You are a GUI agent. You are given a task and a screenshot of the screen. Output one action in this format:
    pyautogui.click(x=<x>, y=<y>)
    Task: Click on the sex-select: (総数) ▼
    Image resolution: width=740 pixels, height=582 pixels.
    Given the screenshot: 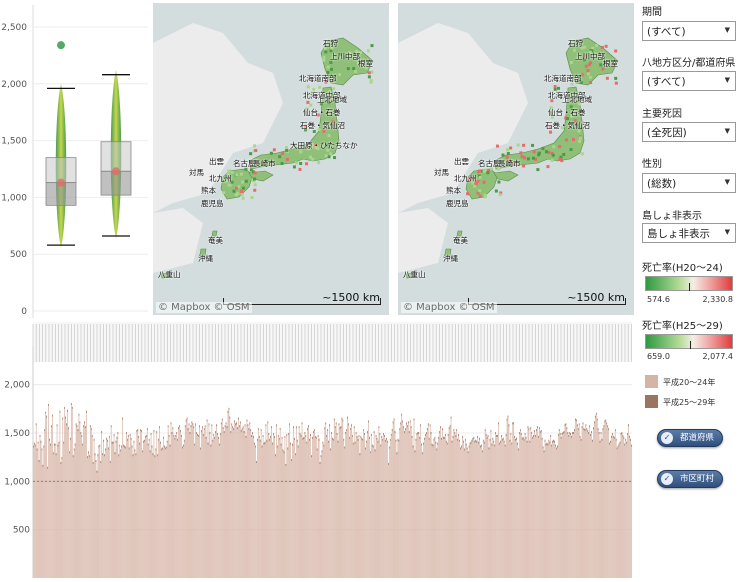 What is the action you would take?
    pyautogui.click(x=689, y=183)
    